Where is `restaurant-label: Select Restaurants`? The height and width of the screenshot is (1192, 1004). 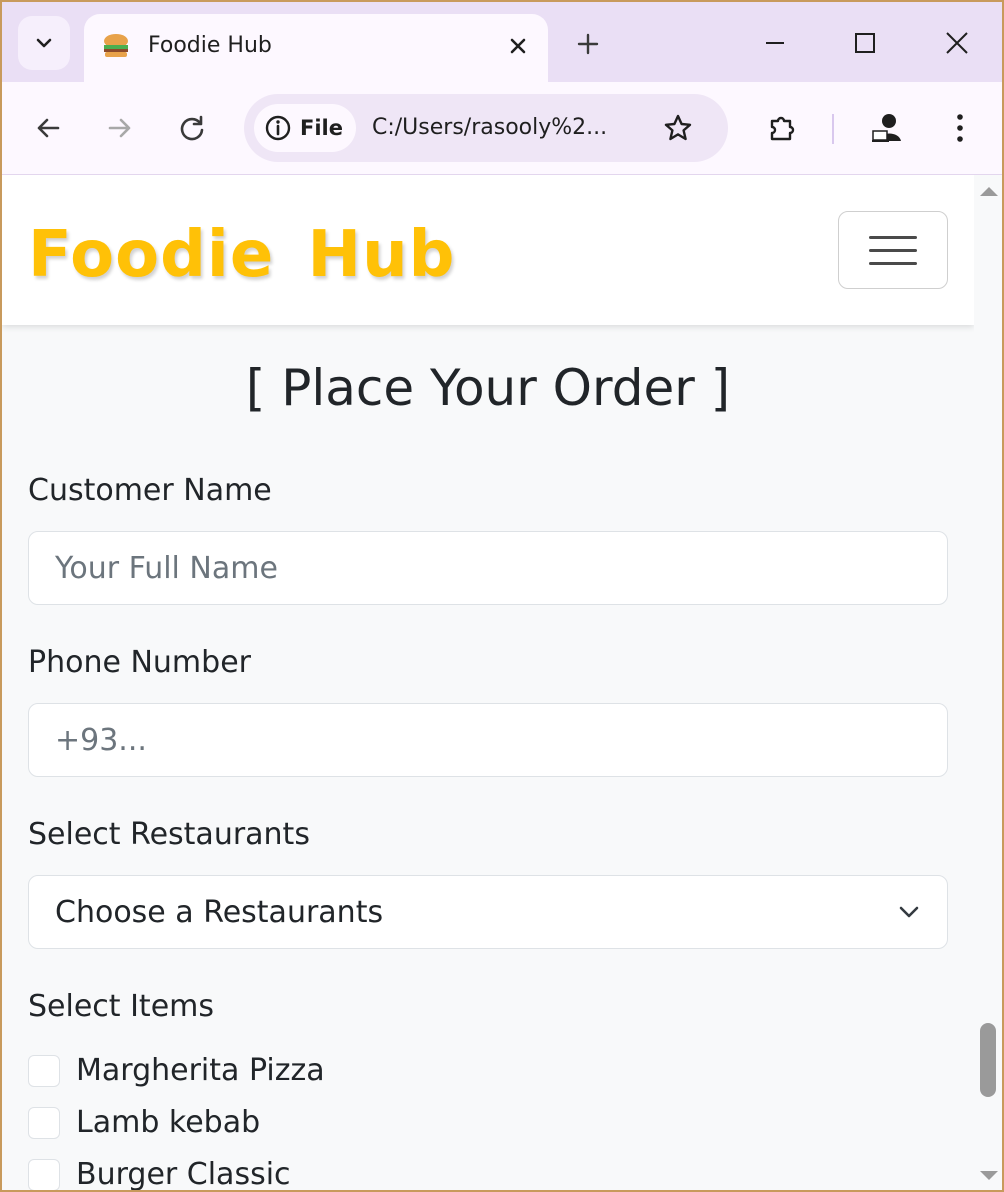
restaurant-label: Select Restaurants is located at coordinates (169, 834).